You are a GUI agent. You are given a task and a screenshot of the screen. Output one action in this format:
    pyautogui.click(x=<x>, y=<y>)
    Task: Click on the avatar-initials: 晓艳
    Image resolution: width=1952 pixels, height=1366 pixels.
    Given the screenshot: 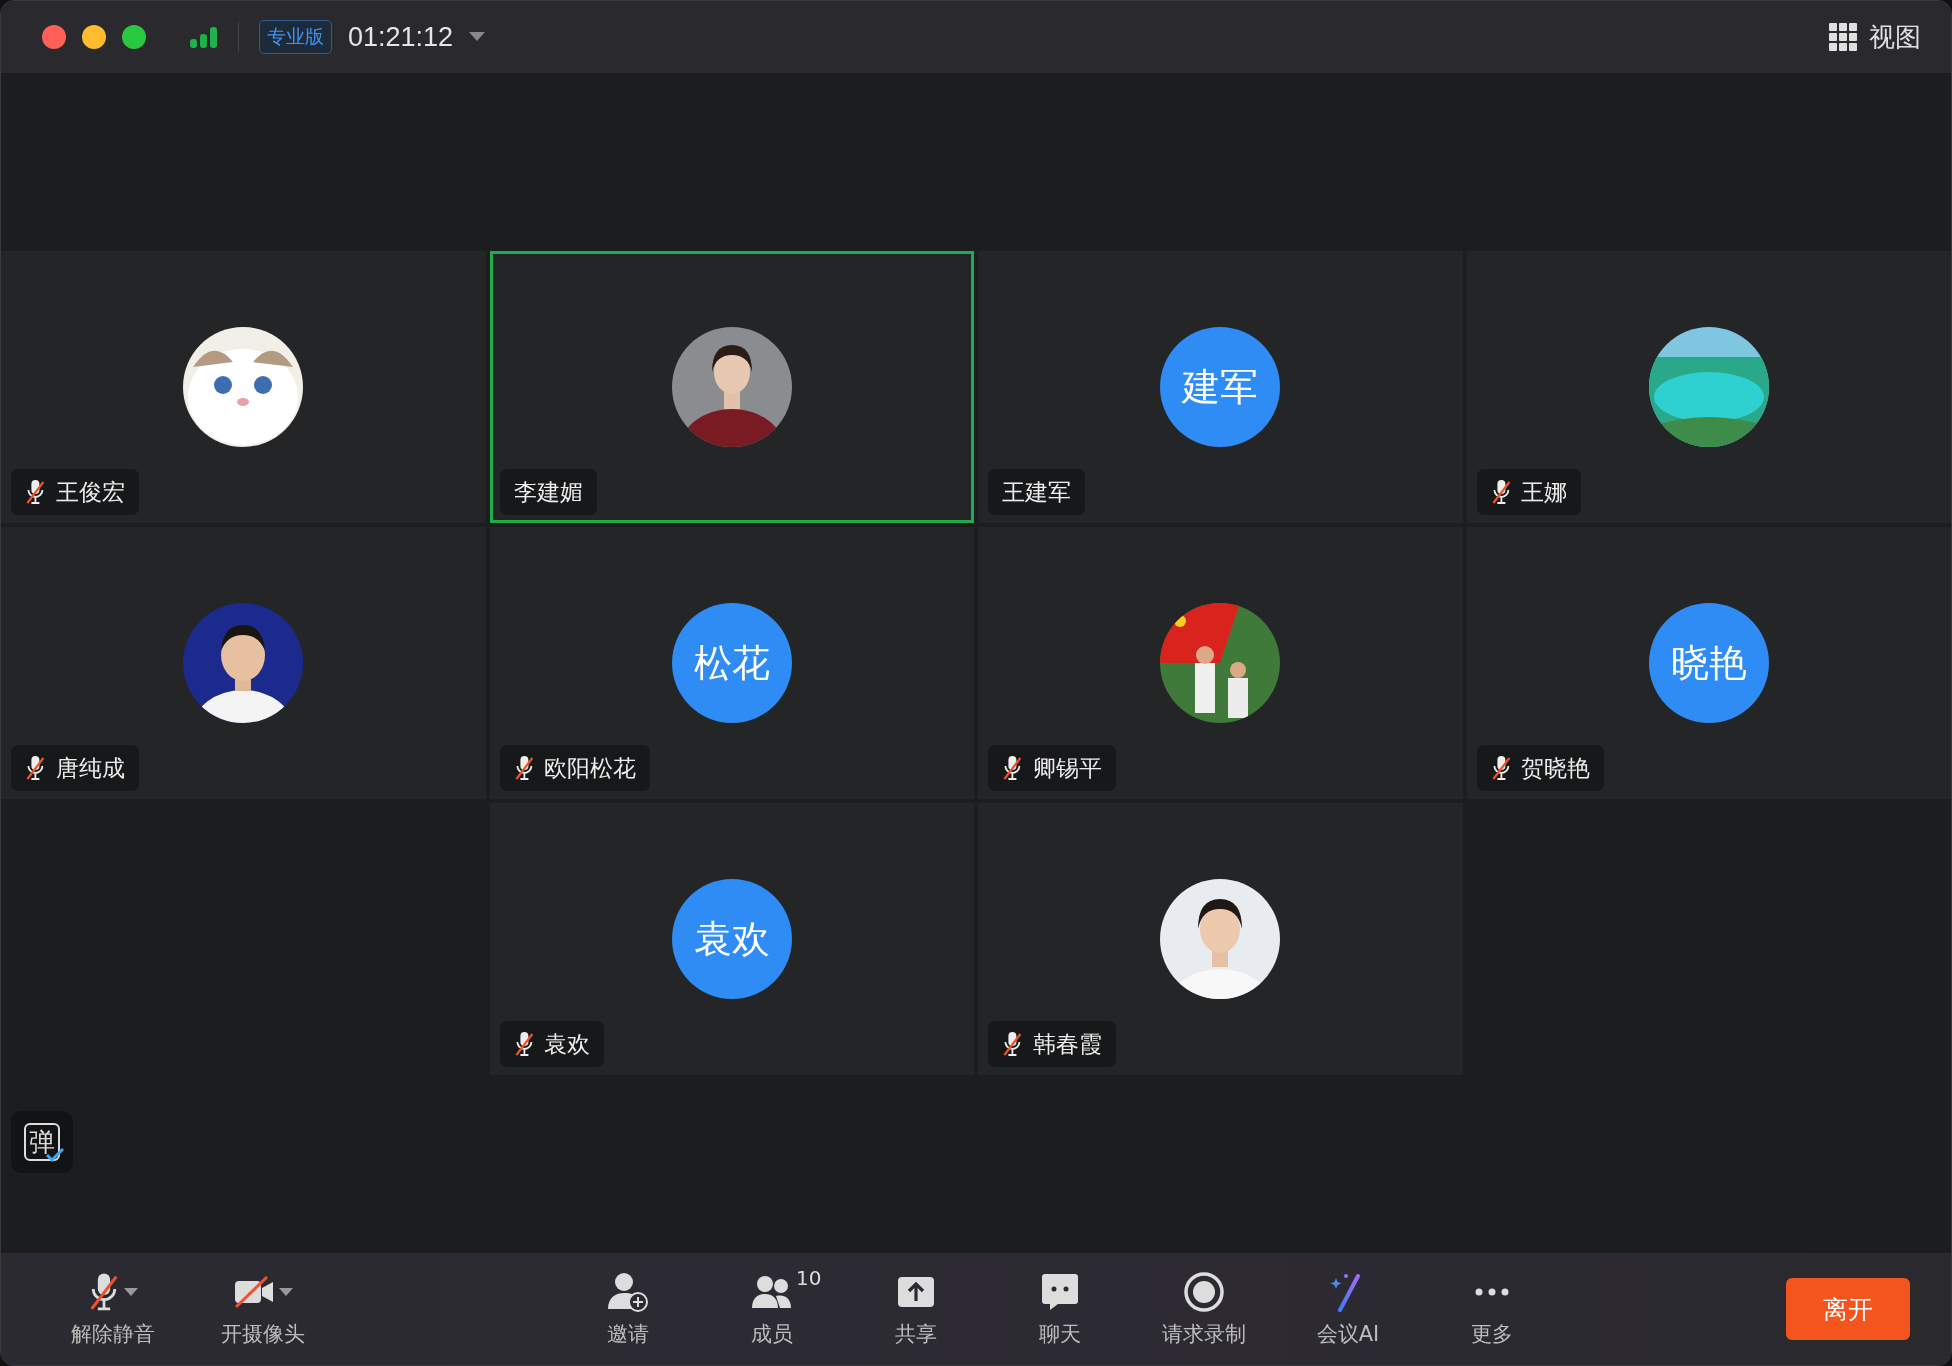 What is the action you would take?
    pyautogui.click(x=1708, y=663)
    